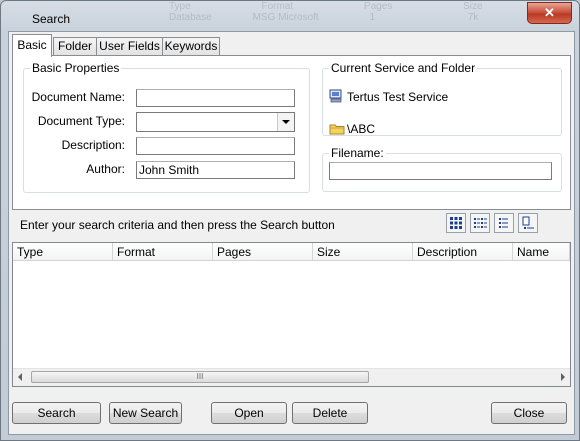  What do you see at coordinates (473, 6) in the screenshot?
I see `background-column: Size` at bounding box center [473, 6].